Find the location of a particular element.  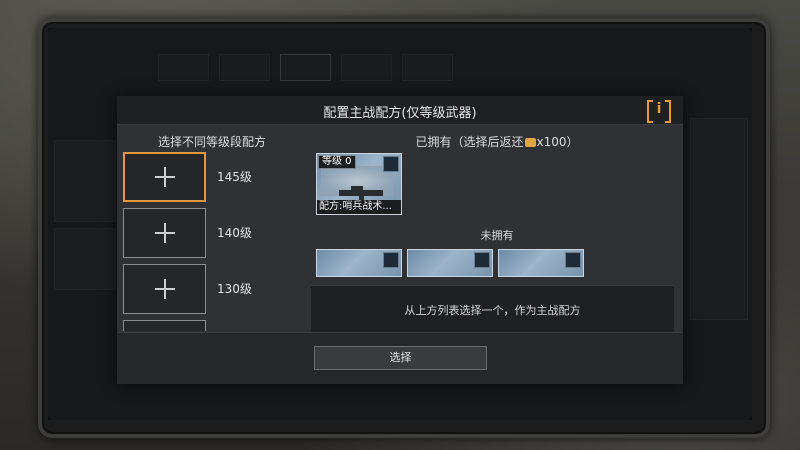

tier-list-panel: 选择不同等级段配方 145级 140级 130级 is located at coordinates (212, 228).